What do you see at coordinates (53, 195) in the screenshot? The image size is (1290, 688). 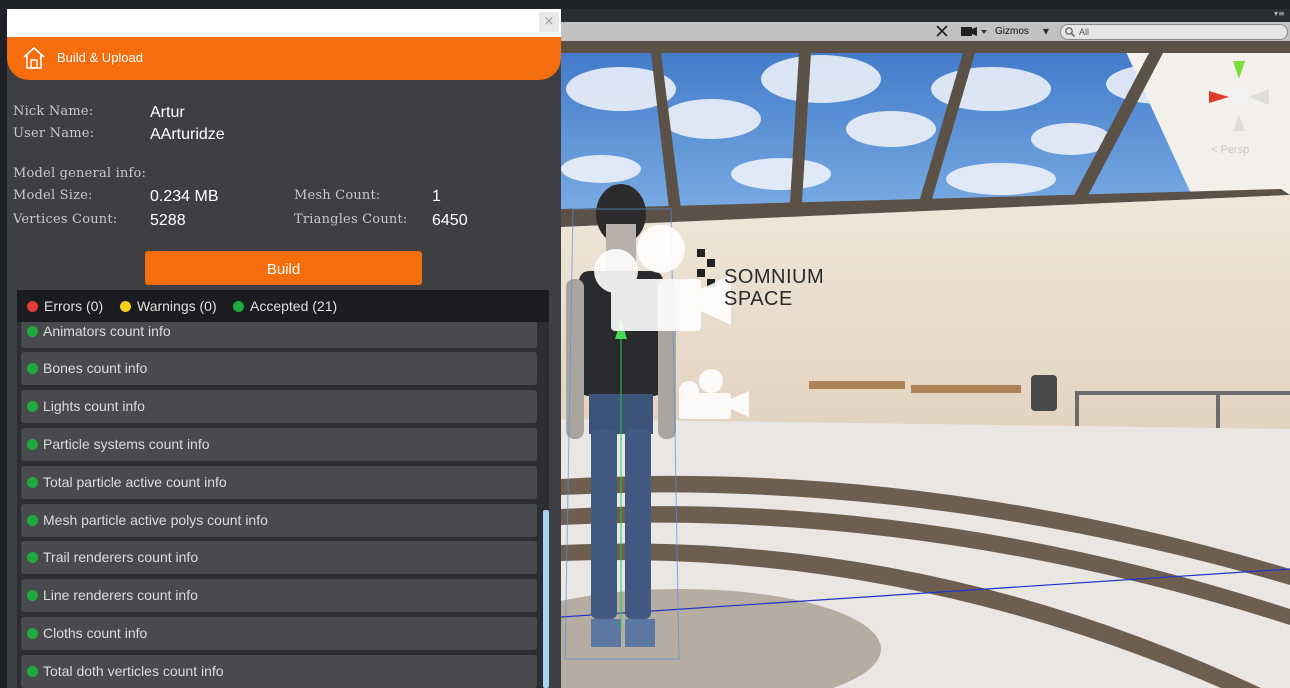 I see `model-size-label: Model Size:` at bounding box center [53, 195].